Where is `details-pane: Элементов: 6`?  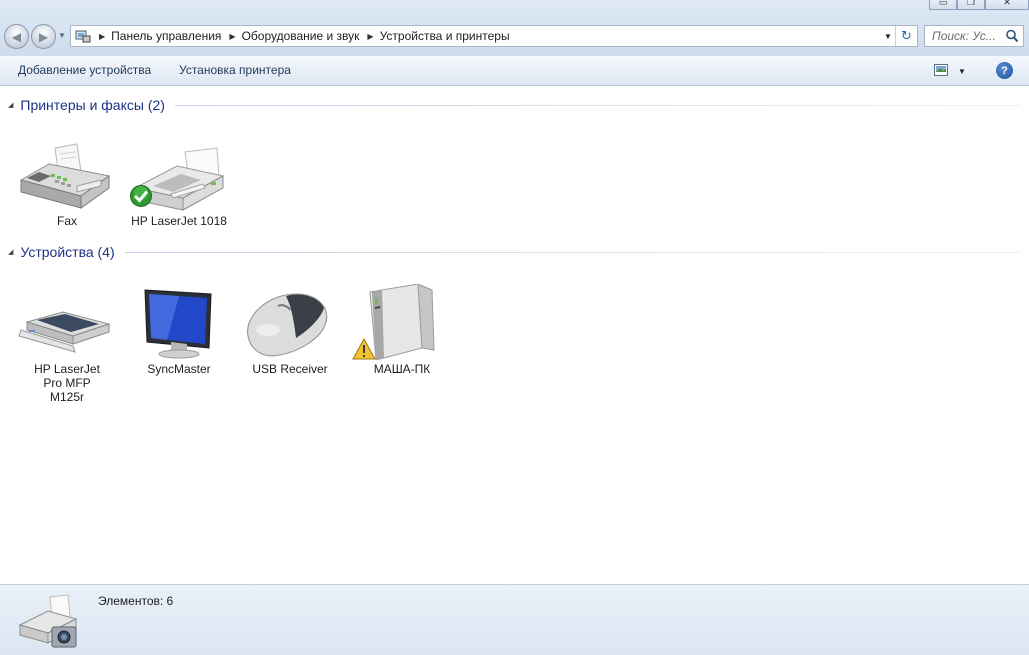 details-pane: Элементов: 6 is located at coordinates (514, 619).